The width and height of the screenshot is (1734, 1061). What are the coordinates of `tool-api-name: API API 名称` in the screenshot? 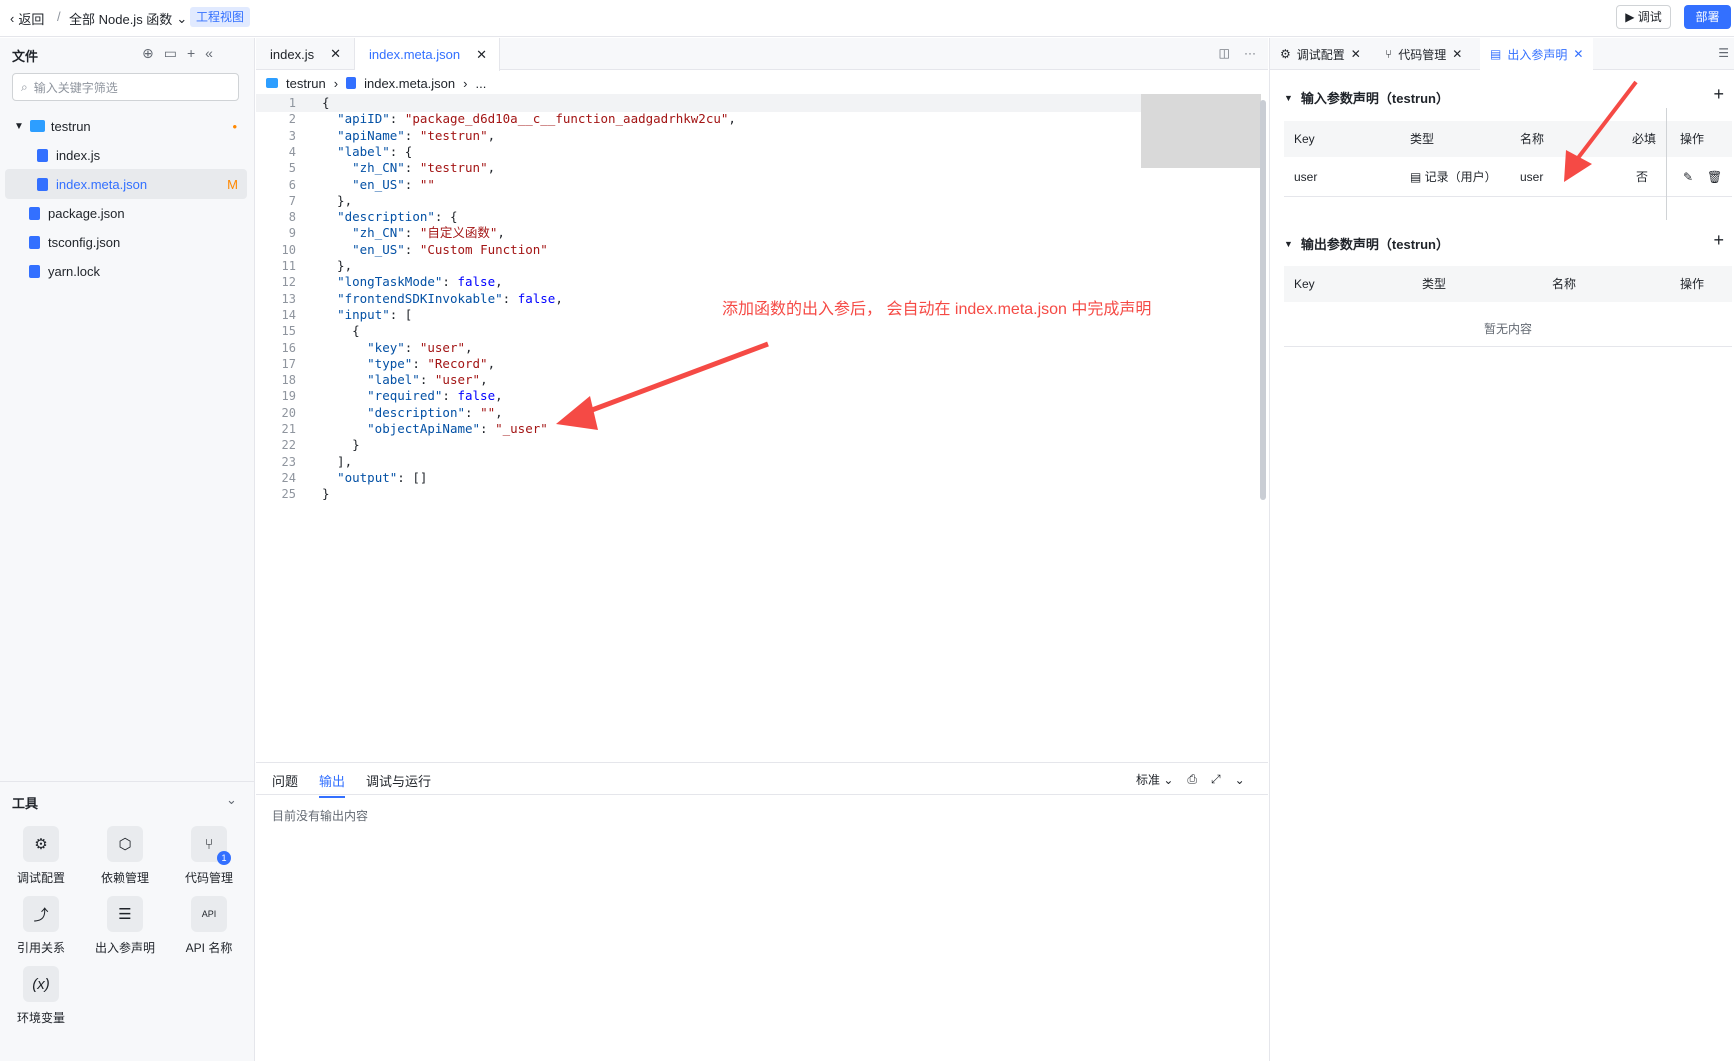 It's located at (209, 926).